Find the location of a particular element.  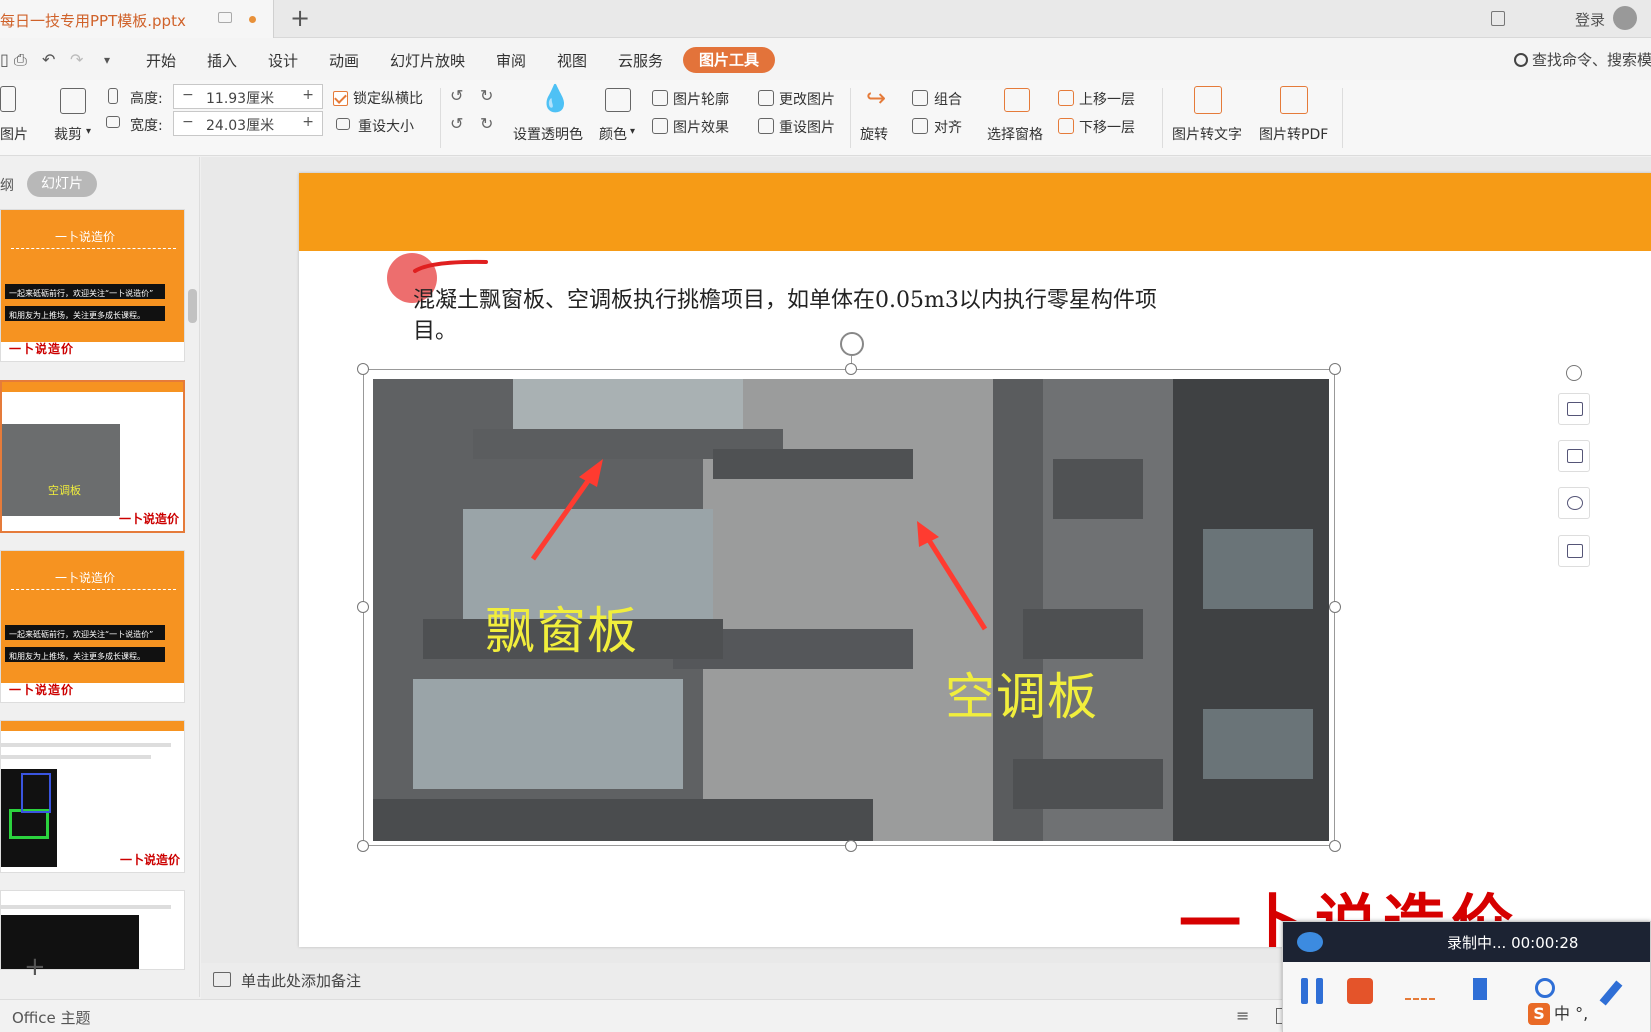

rotate-right-icon: ↻ is located at coordinates (486, 95).